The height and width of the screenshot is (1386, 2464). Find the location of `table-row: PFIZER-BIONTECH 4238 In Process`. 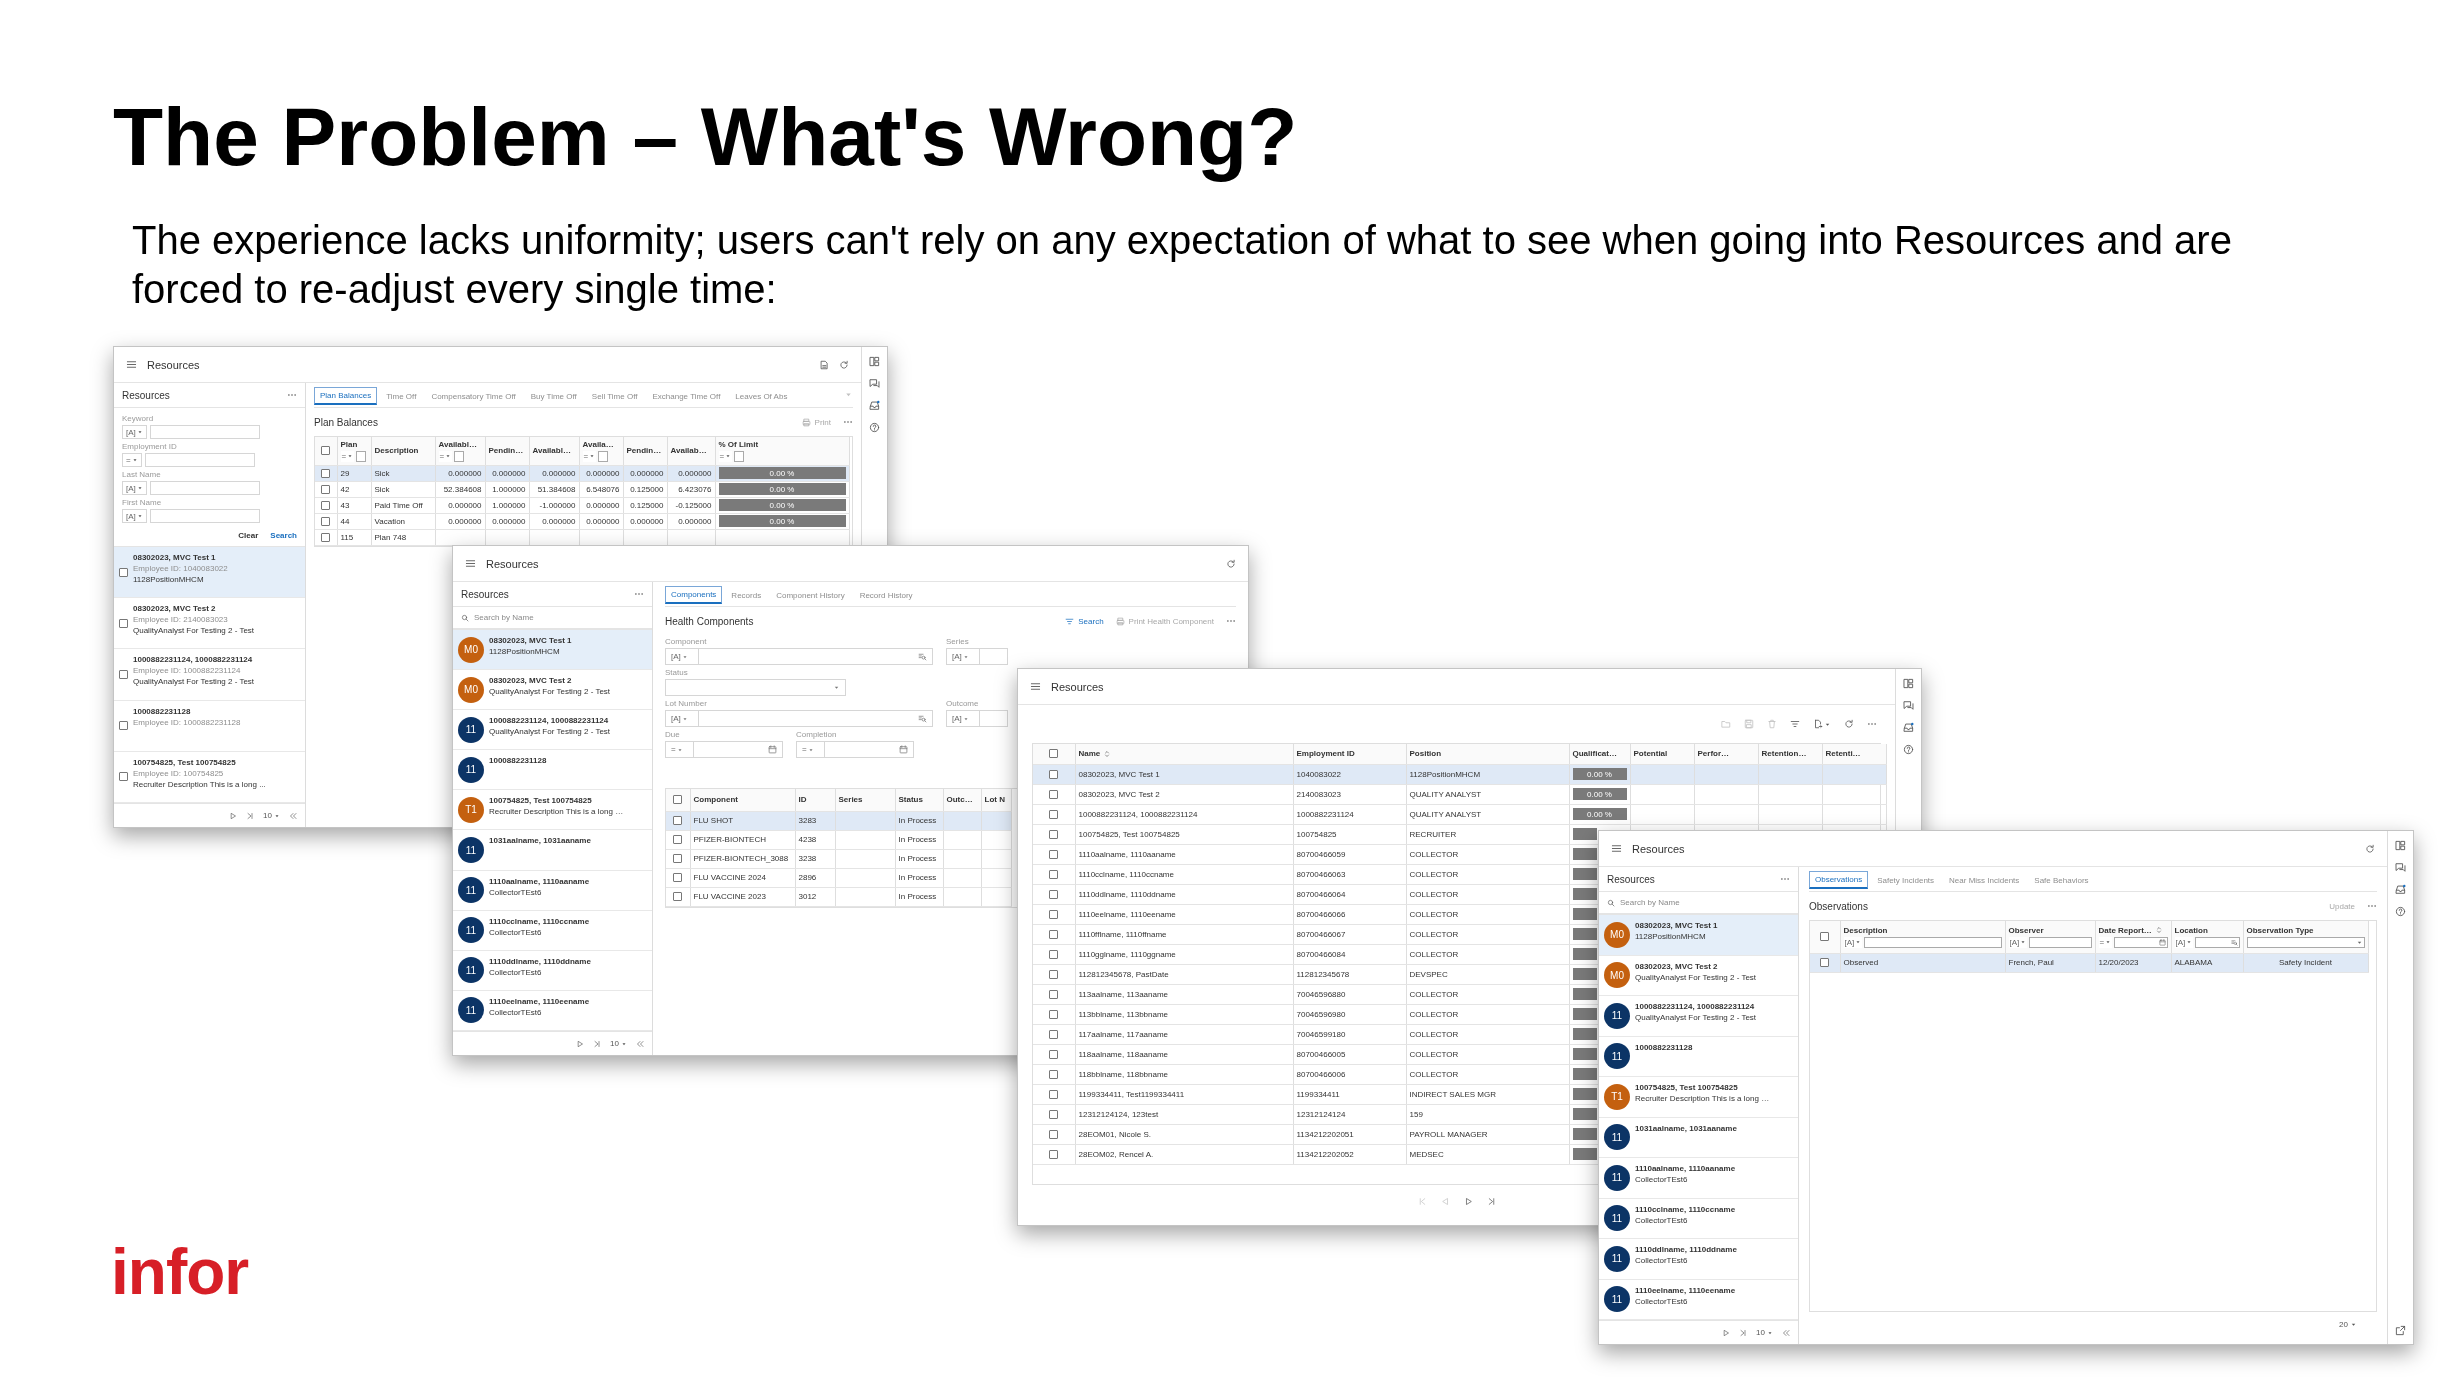

table-row: PFIZER-BIONTECH 4238 In Process is located at coordinates (838, 839).